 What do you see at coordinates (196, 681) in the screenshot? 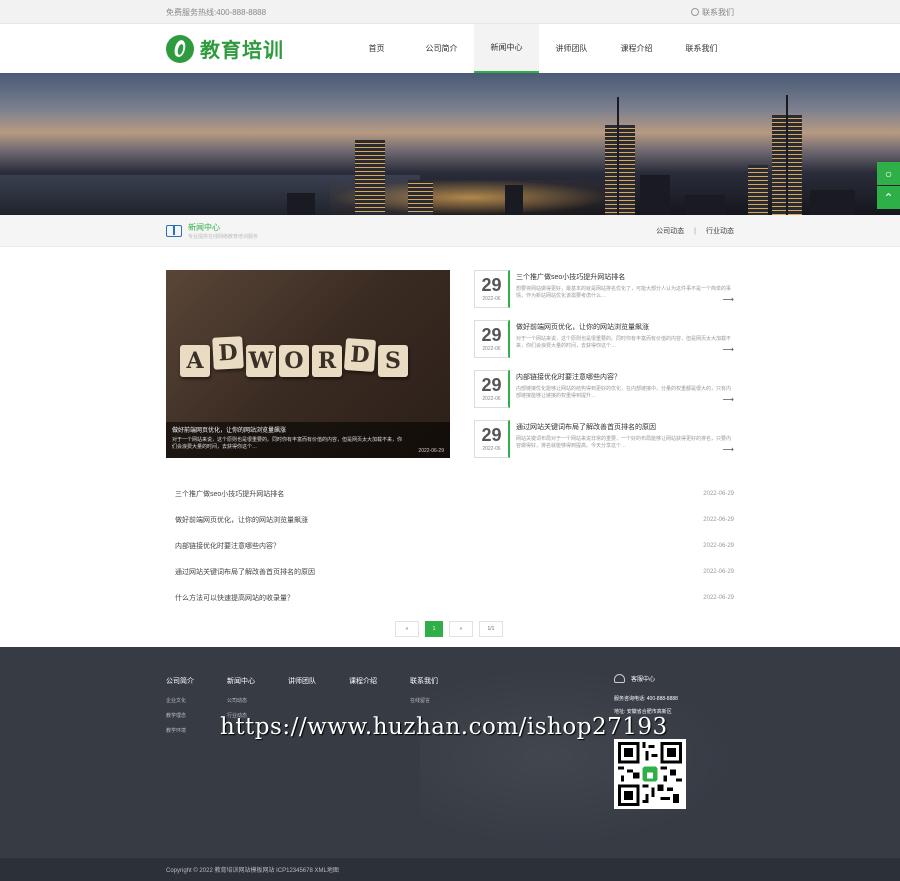
I see `footer-col-head: 公司简介` at bounding box center [196, 681].